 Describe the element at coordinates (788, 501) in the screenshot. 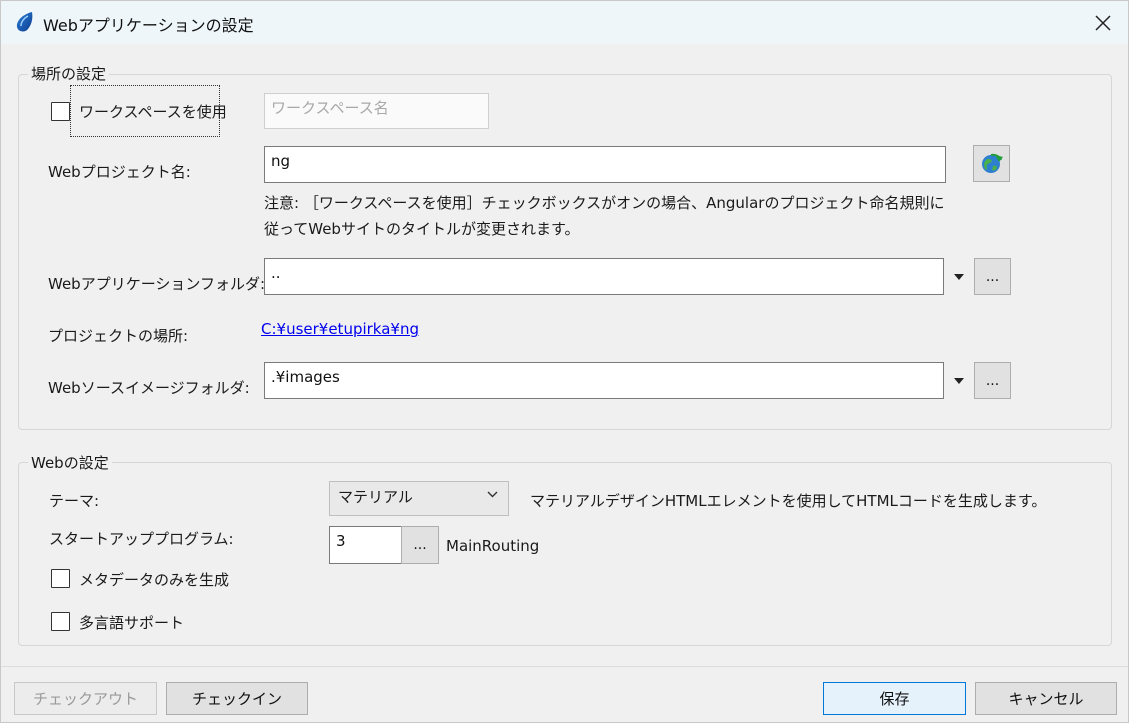

I see `theme-description: マテリアルデザインHTMLエレメントを使用してHTMLコードを生成します。` at that location.